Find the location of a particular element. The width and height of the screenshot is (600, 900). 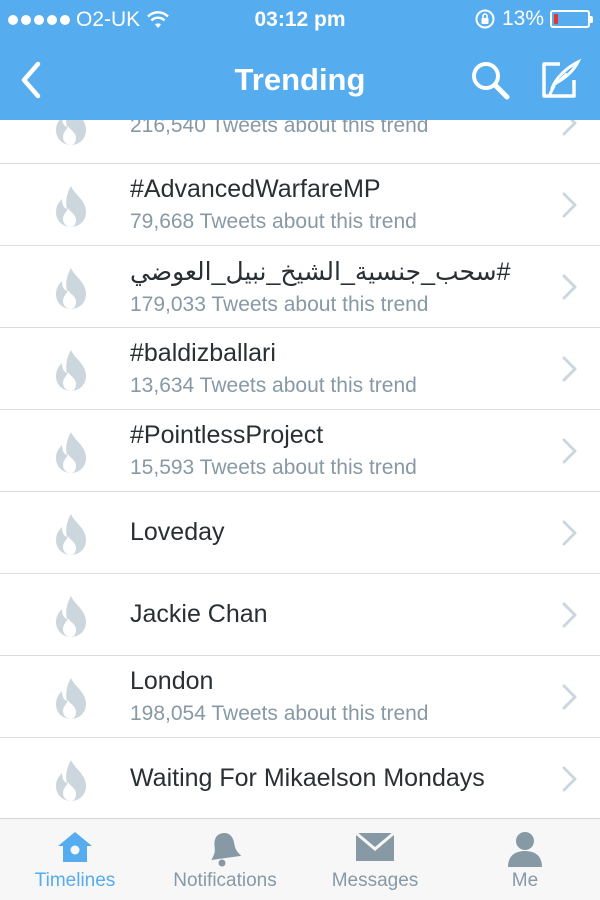

search-icon is located at coordinates (490, 80).